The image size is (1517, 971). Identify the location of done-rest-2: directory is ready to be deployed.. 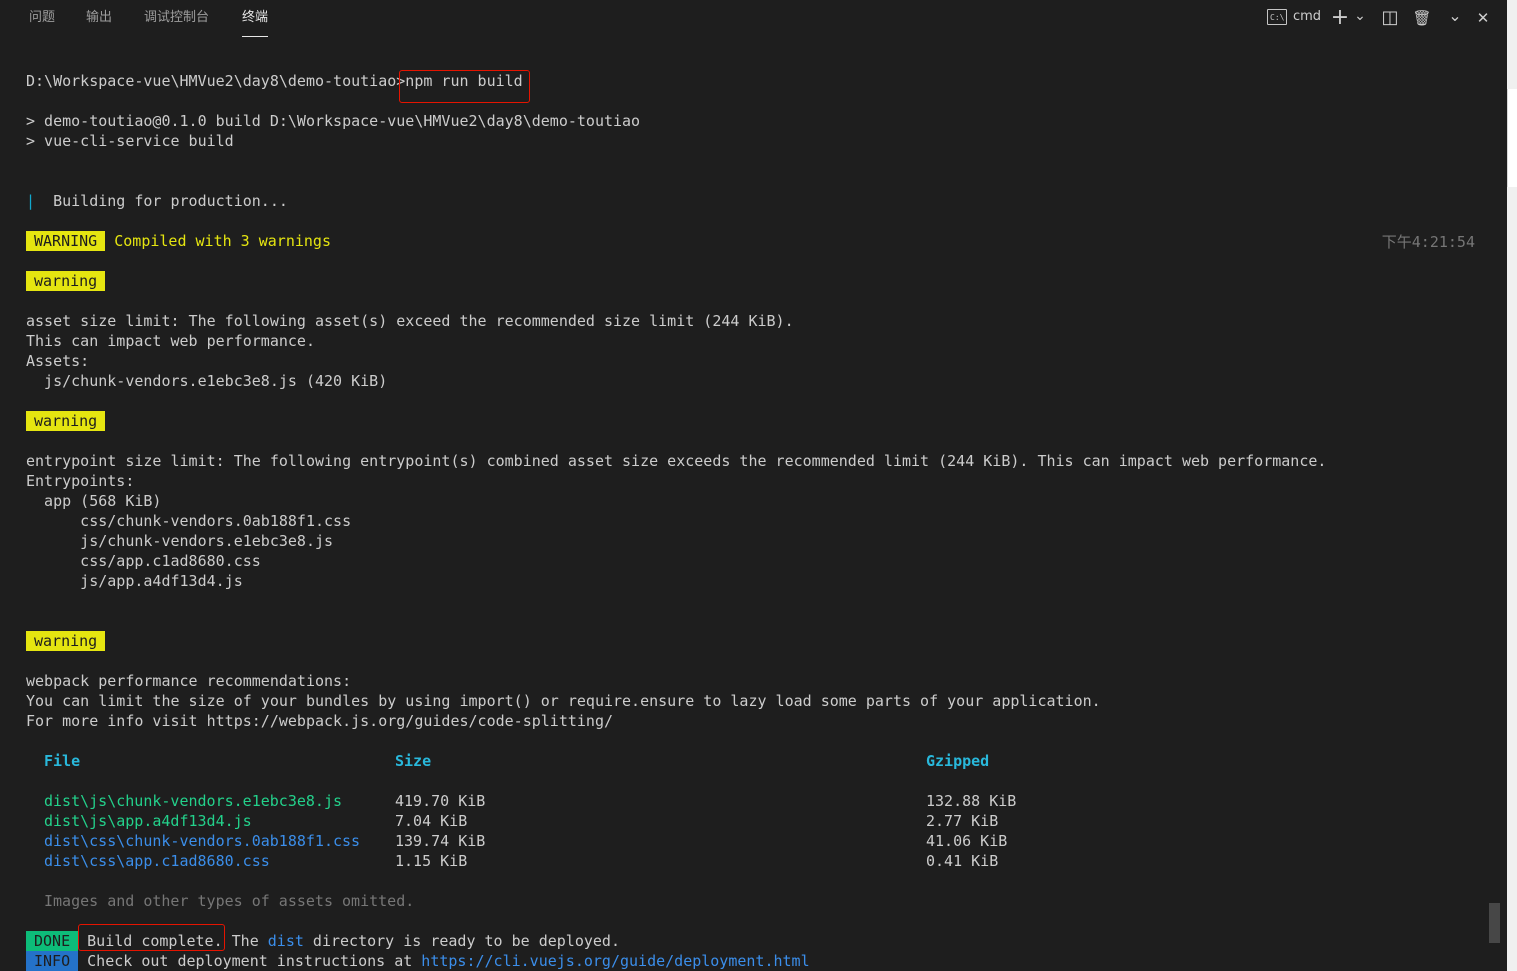
(461, 941).